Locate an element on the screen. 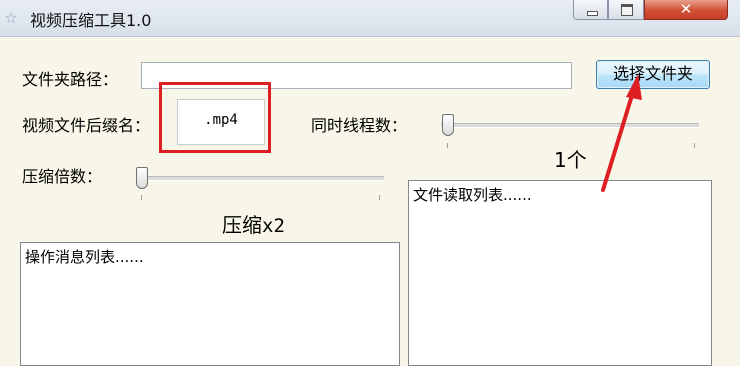 The width and height of the screenshot is (740, 366). annotation-arrow is located at coordinates (621, 133).